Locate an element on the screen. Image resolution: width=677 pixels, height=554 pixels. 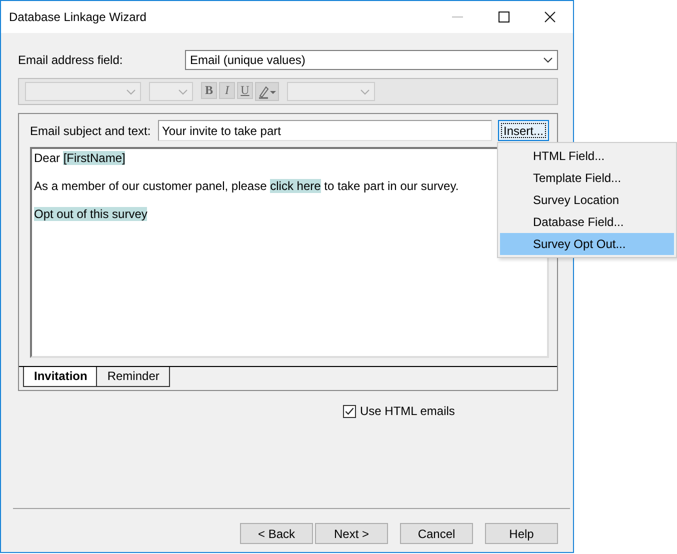
highlight-color-button is located at coordinates (267, 91).